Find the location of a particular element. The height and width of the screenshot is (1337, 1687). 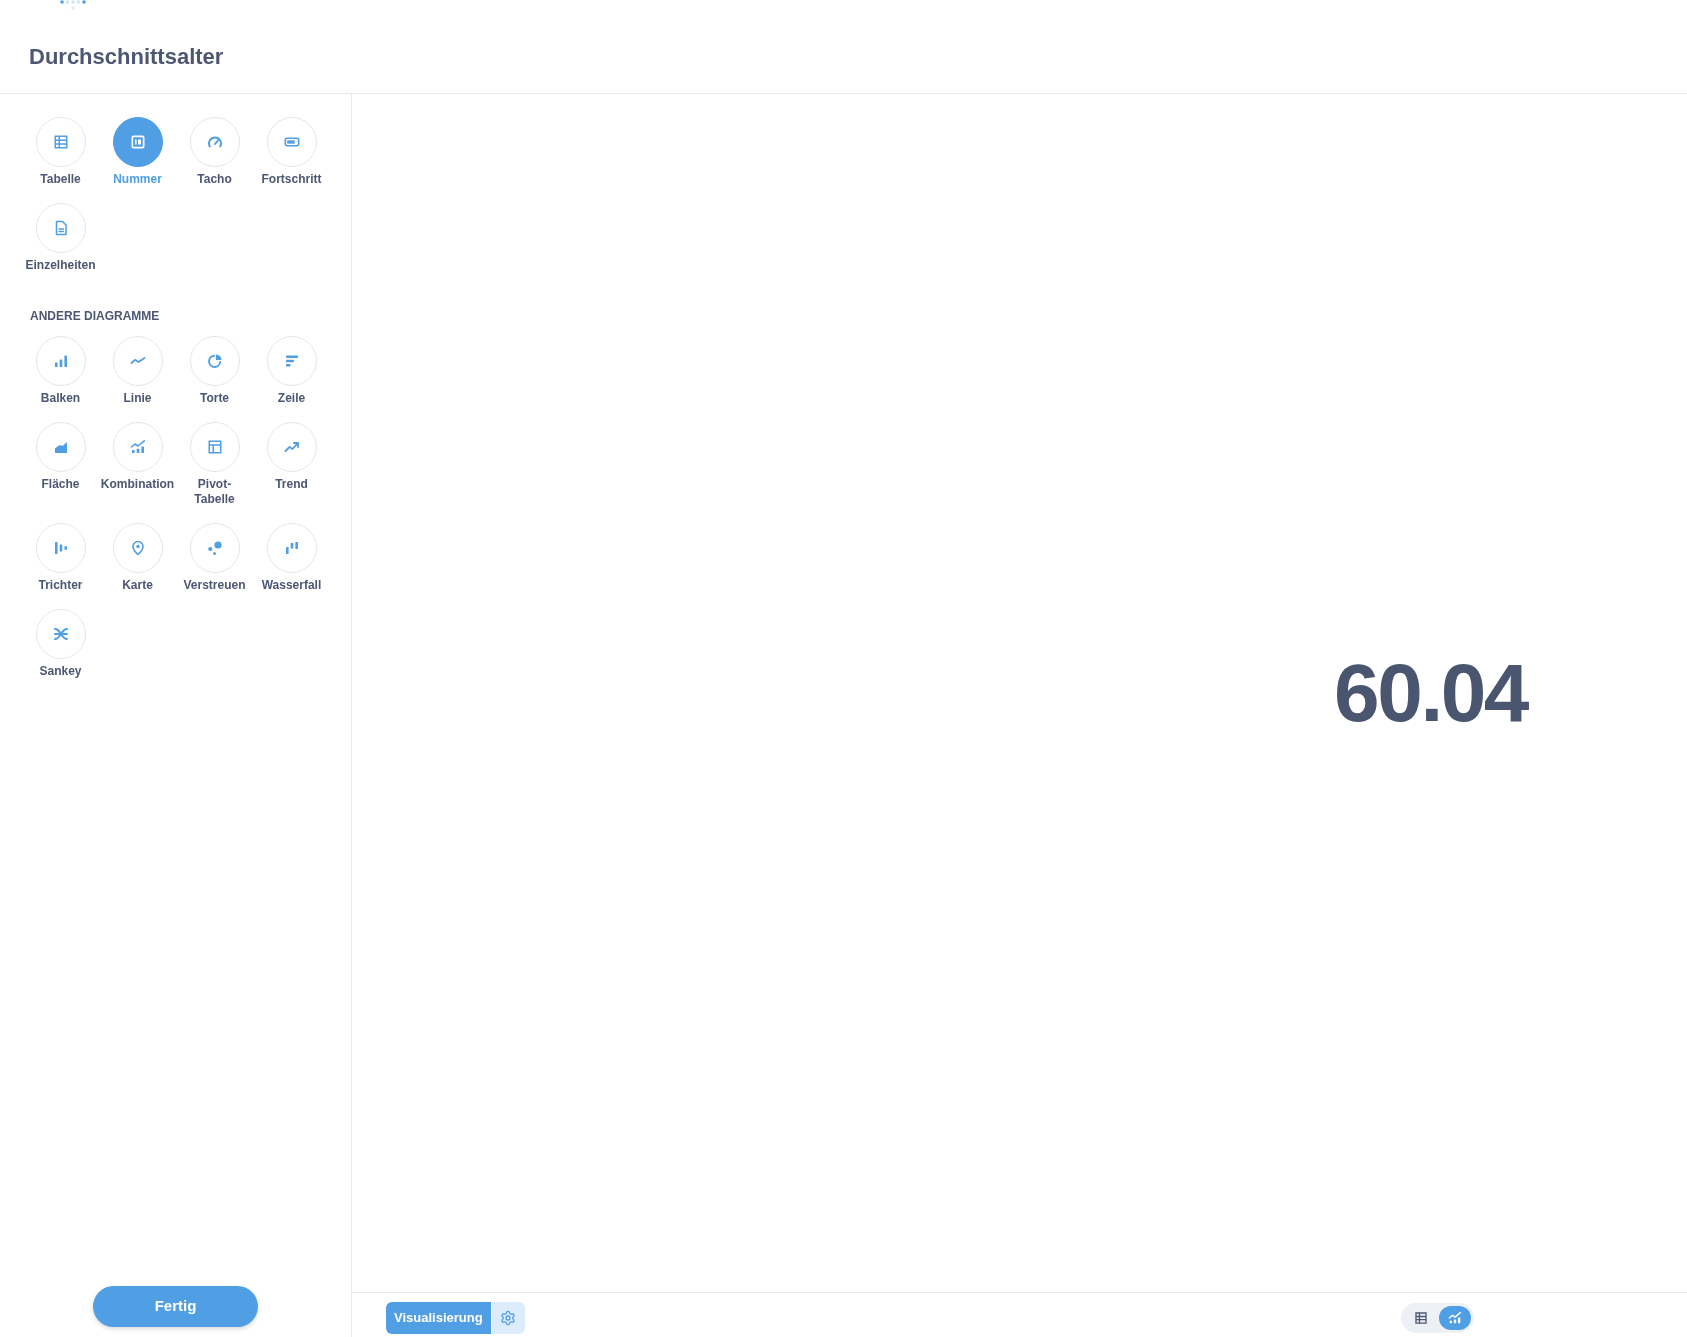

chart-type-option: Tacho is located at coordinates (214, 152).